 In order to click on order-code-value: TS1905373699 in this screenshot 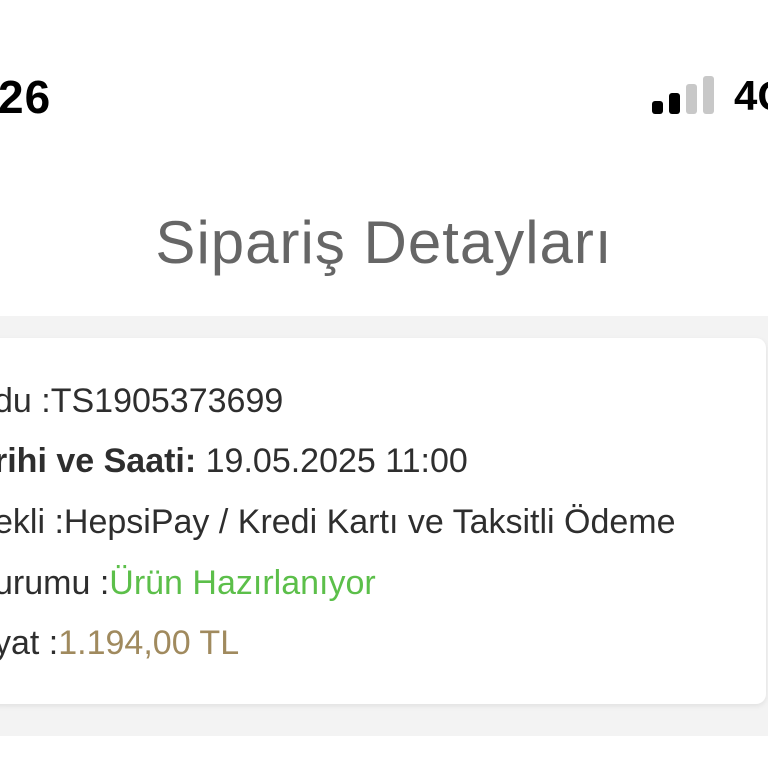, I will do `click(167, 401)`.